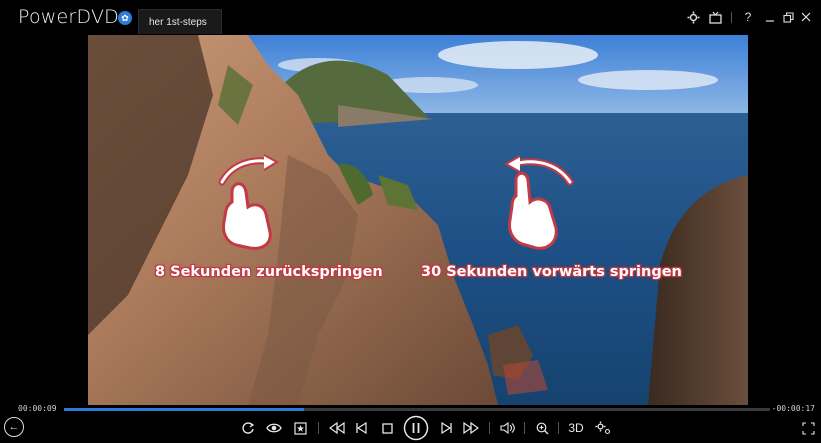 The image size is (821, 443). Describe the element at coordinates (387, 428) in the screenshot. I see `stop-icon` at that location.